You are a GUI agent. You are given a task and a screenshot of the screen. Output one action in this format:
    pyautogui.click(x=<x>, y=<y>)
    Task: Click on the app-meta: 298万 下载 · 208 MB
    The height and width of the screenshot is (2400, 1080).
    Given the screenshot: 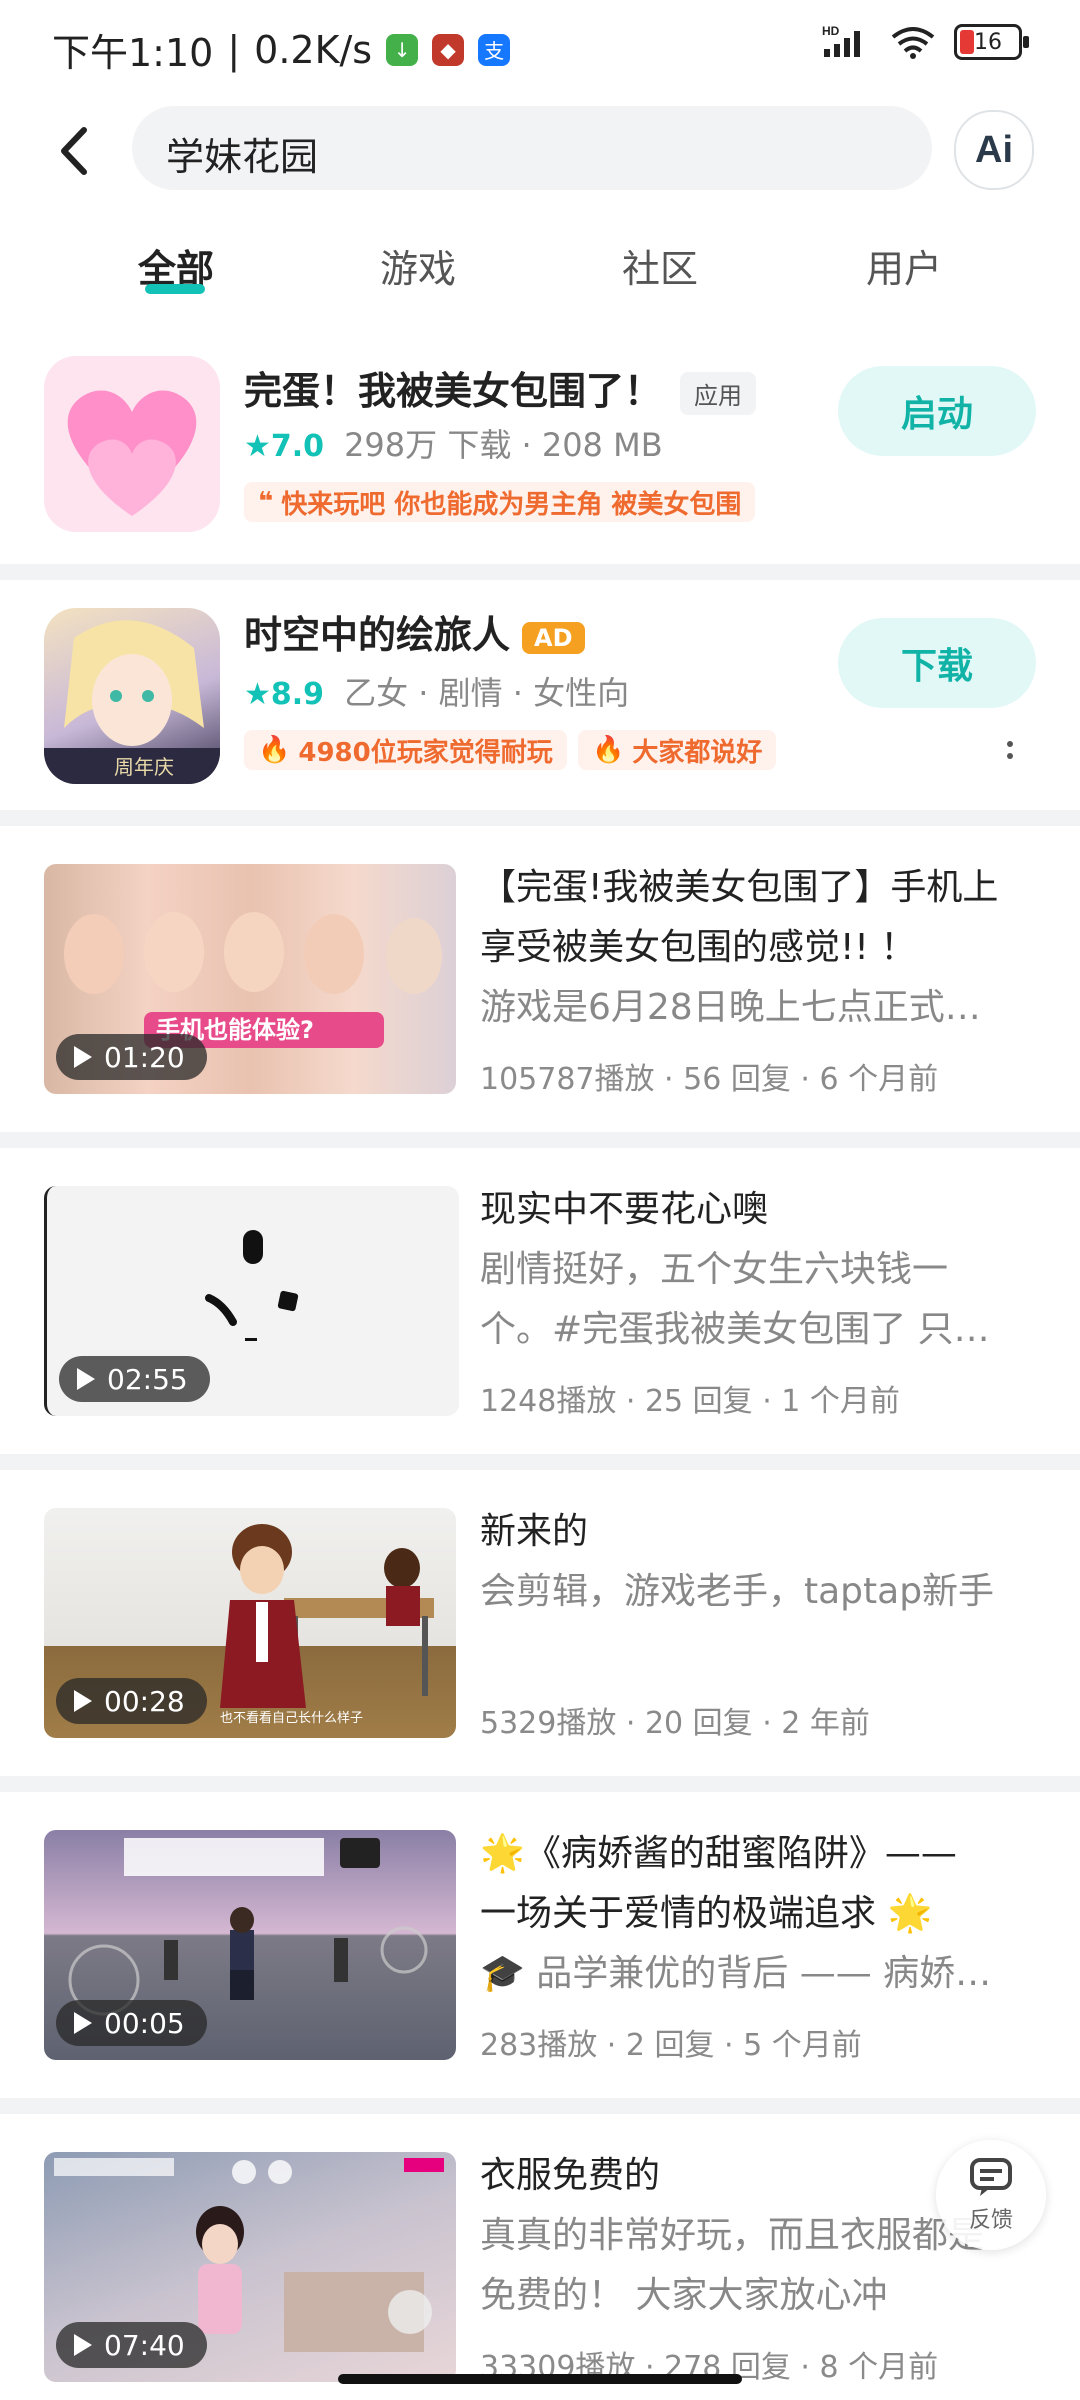 What is the action you would take?
    pyautogui.click(x=503, y=445)
    